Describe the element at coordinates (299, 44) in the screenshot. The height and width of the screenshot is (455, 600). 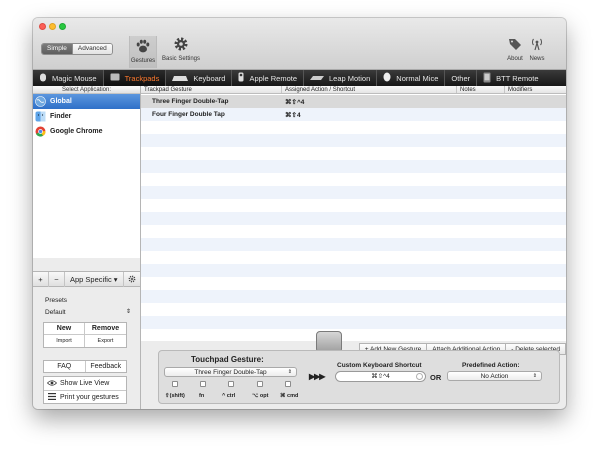
I see `toolbar: Simple Advanced Gestures Basic Settings` at that location.